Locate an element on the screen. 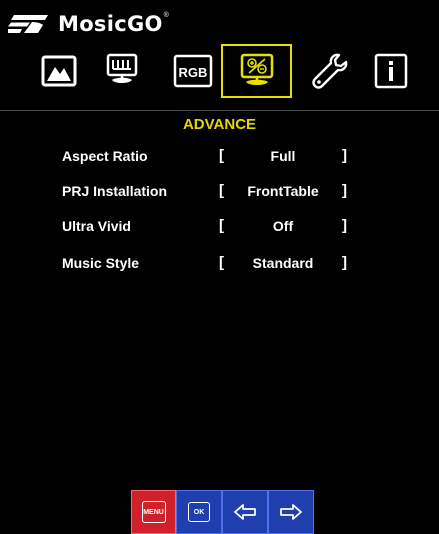 The image size is (439, 534). tab-advance is located at coordinates (256, 71).